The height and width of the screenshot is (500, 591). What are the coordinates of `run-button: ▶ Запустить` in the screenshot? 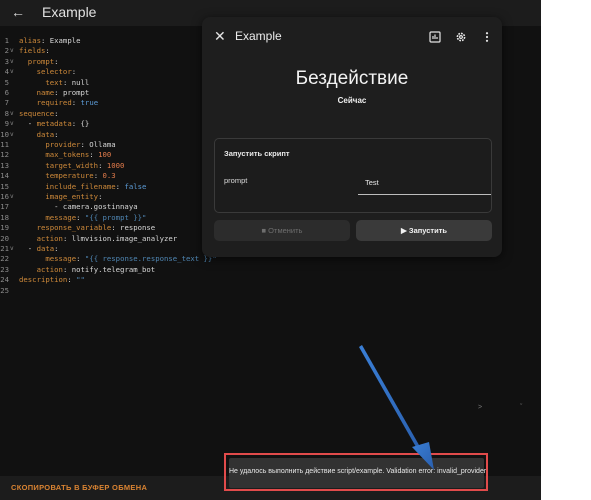 It's located at (424, 230).